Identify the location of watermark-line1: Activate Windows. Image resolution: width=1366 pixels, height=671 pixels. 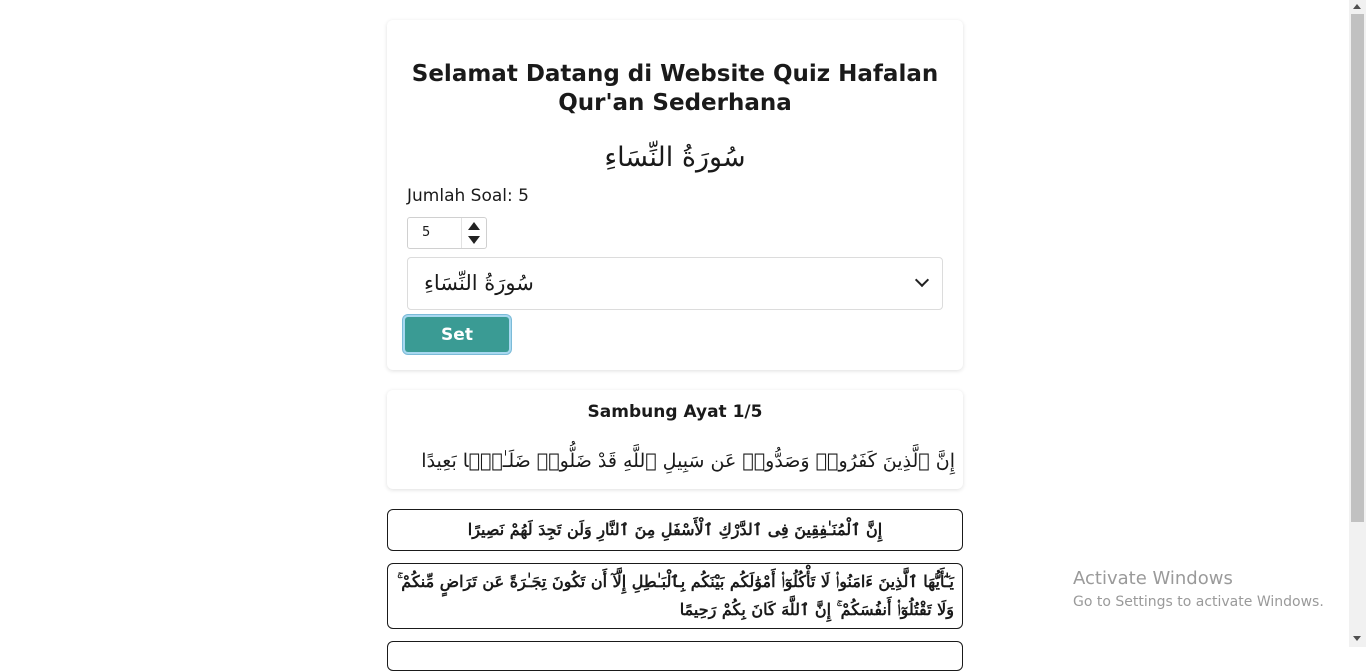
(1153, 578).